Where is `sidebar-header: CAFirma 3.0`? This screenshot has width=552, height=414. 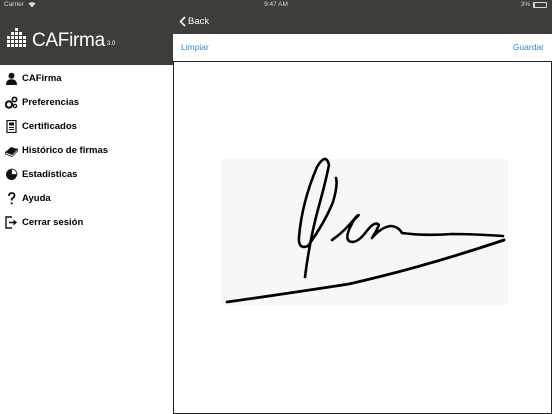
sidebar-header: CAFirma 3.0 is located at coordinates (86, 37).